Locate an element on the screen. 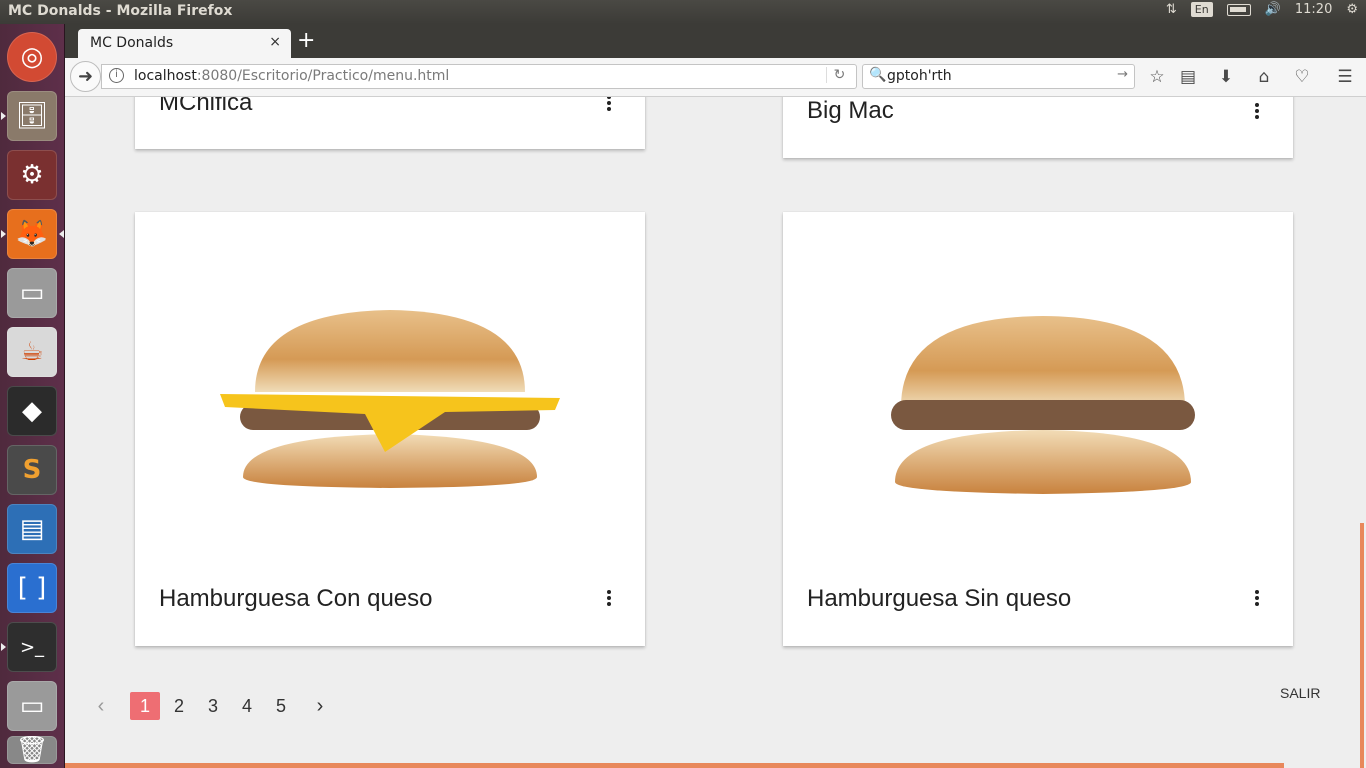 The width and height of the screenshot is (1366, 768). back-button: ➜ is located at coordinates (85, 76).